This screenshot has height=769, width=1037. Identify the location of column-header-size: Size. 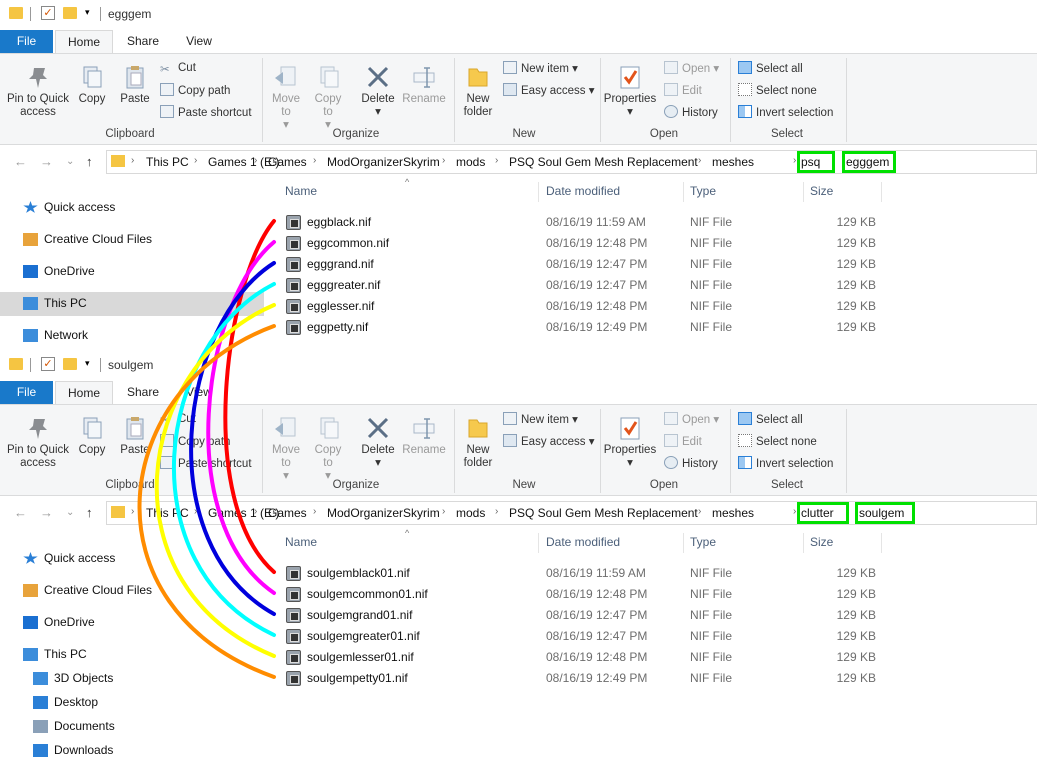
(821, 542).